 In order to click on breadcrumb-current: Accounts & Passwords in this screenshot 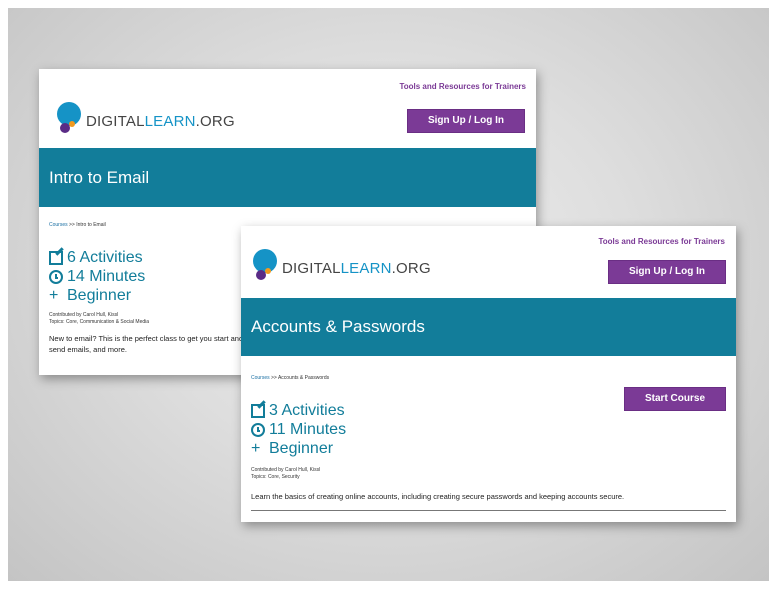, I will do `click(303, 378)`.